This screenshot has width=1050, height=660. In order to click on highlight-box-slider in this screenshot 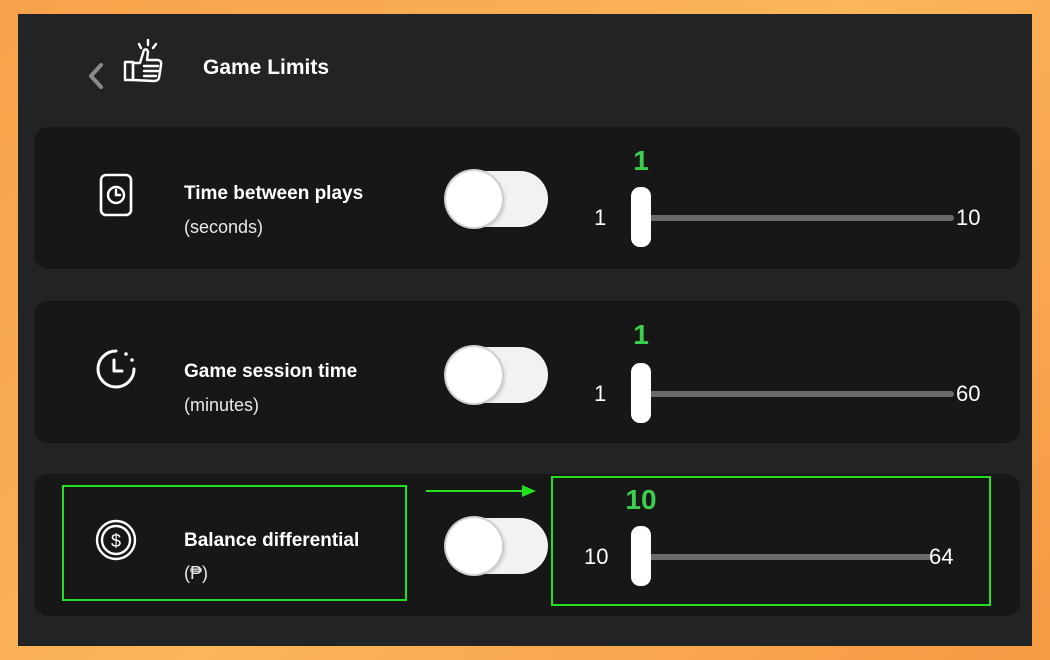, I will do `click(771, 541)`.